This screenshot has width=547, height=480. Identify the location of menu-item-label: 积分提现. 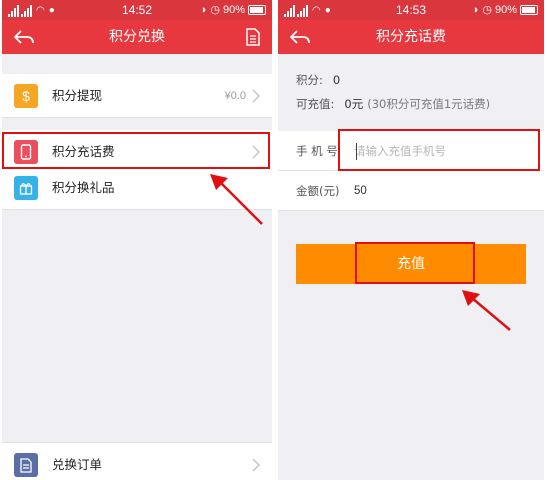
(77, 95).